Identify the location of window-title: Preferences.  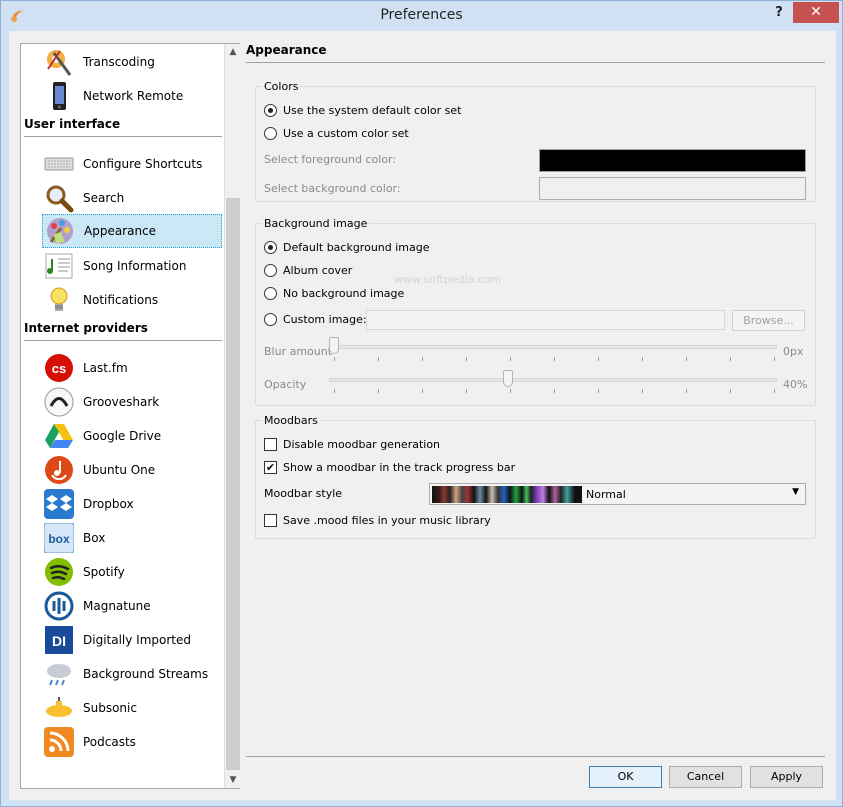
(421, 15).